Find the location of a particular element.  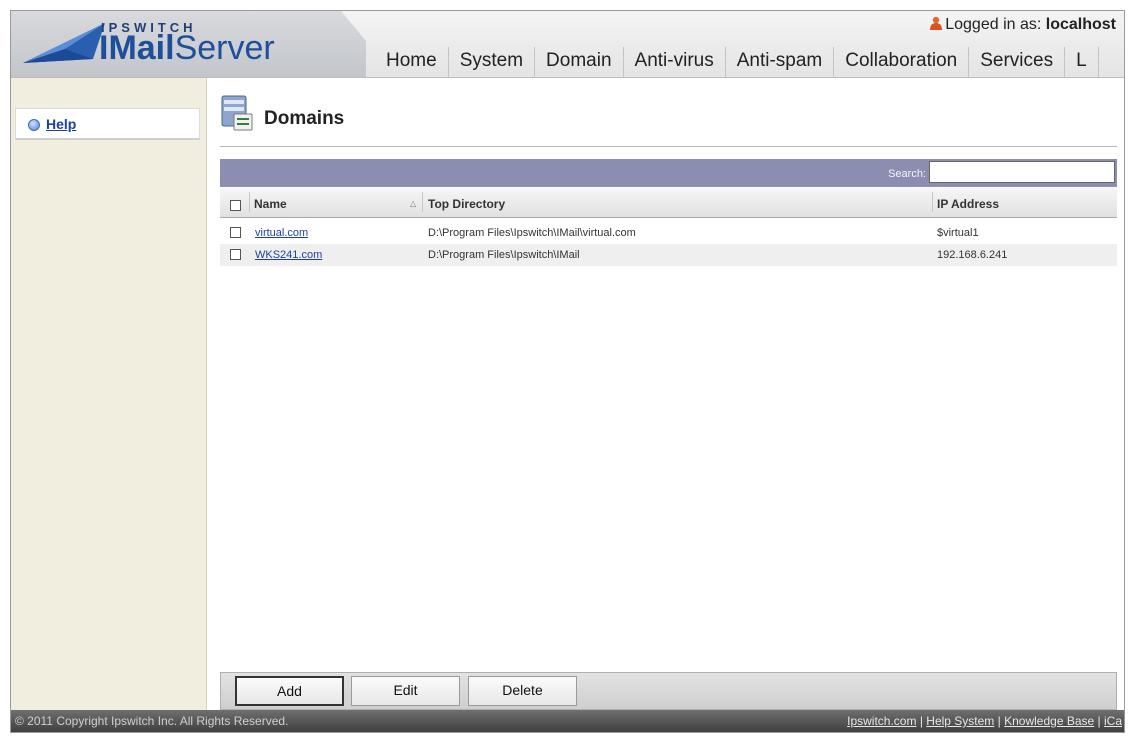

product-name-bold: IMail is located at coordinates (137, 48).